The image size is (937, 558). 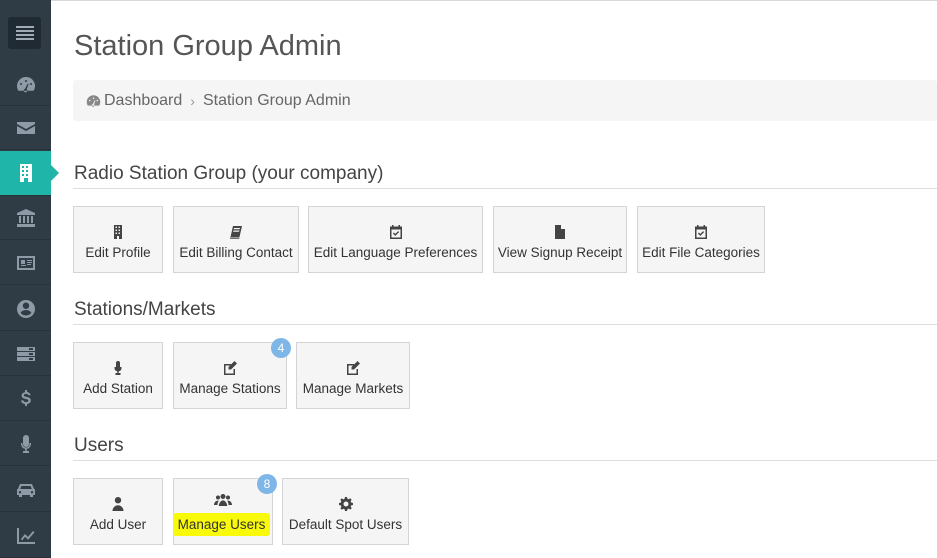 I want to click on sidebar-item-billing, so click(x=25, y=399).